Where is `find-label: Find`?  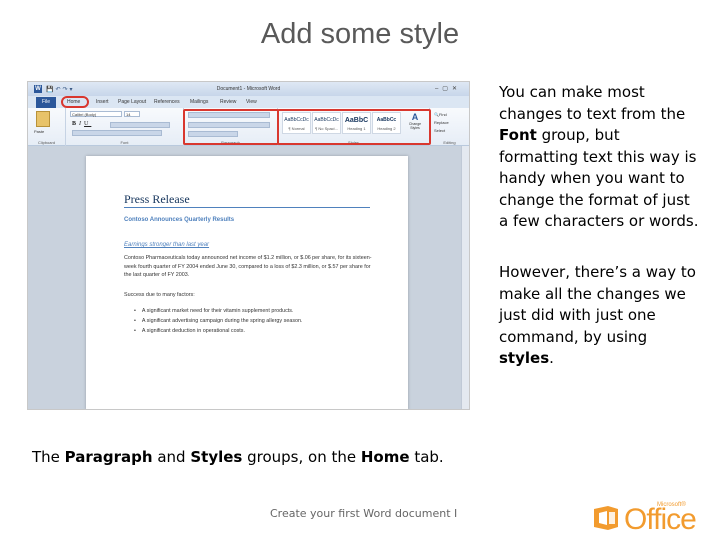
find-label: Find is located at coordinates (442, 114).